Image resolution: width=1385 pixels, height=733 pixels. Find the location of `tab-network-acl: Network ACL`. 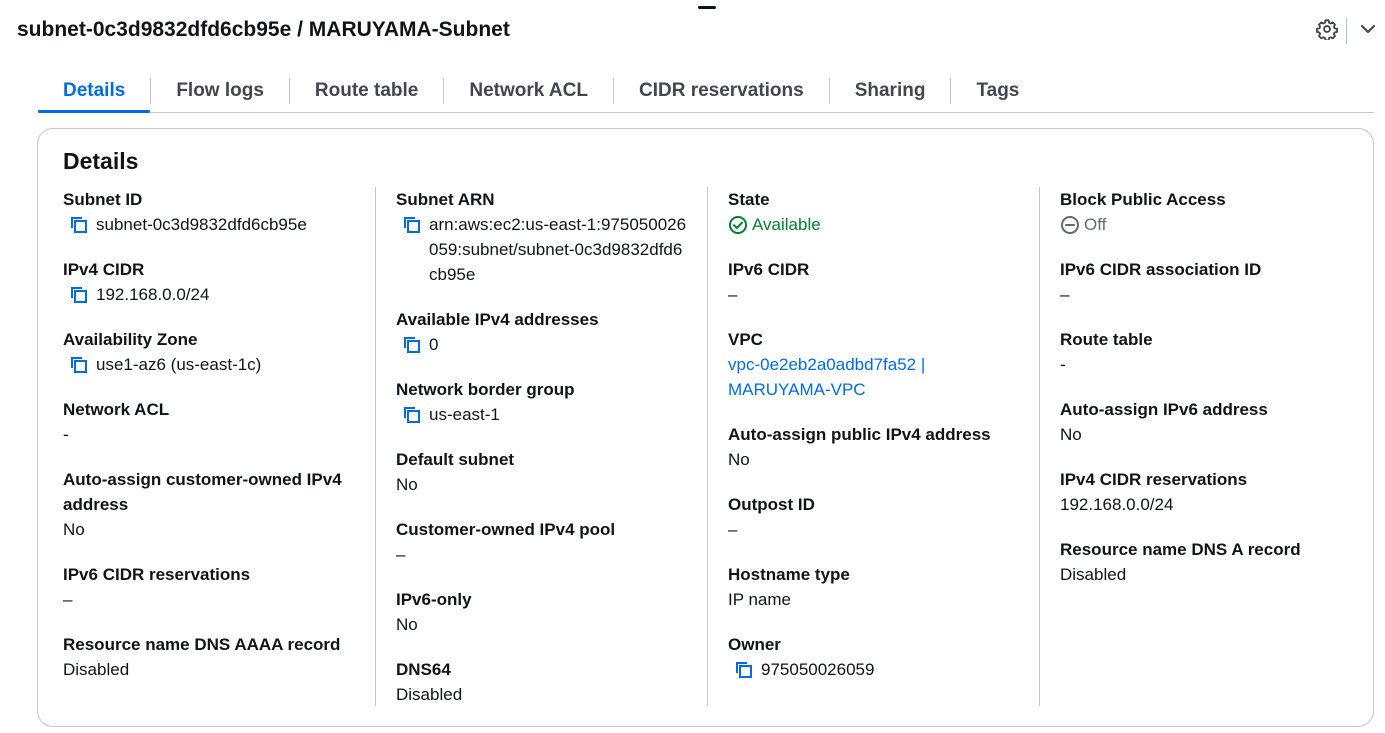

tab-network-acl: Network ACL is located at coordinates (528, 91).